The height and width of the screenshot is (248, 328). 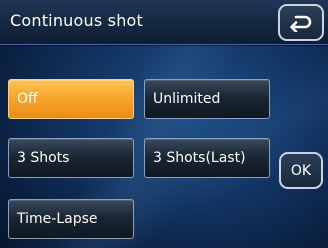 I want to click on option-3-shots: 3 Shots, so click(x=71, y=158).